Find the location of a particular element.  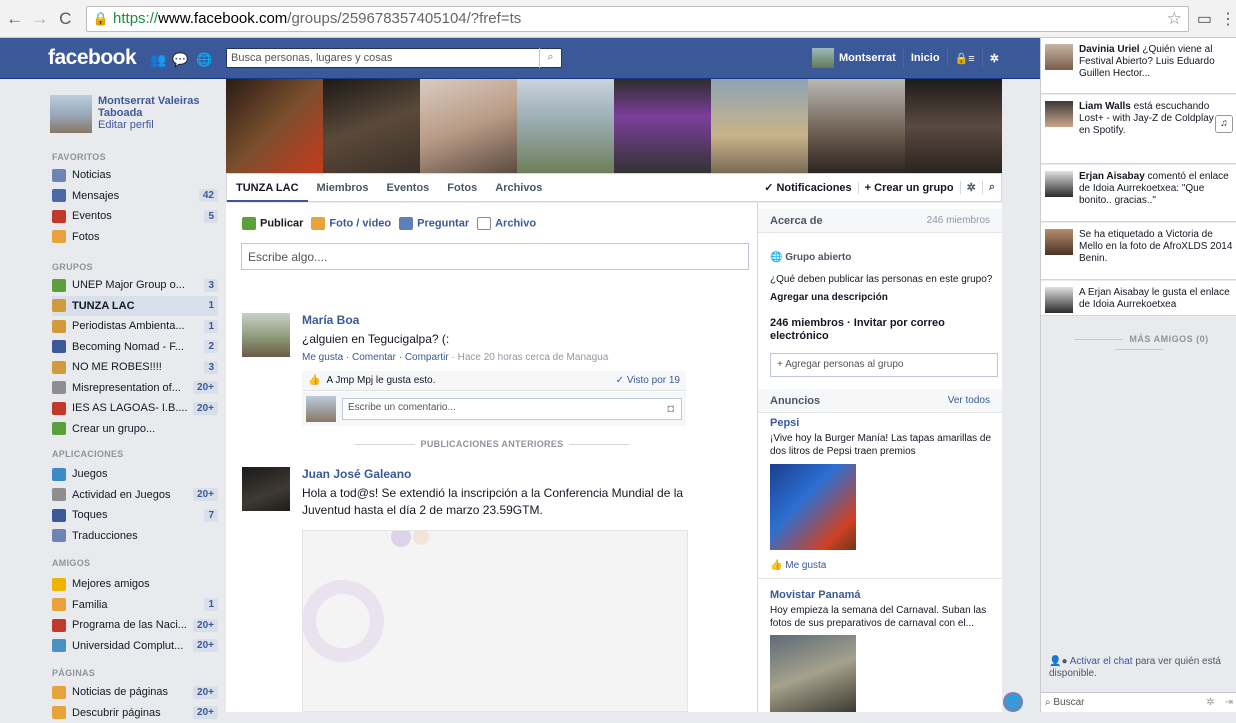

friend-requests-icon: 👥 is located at coordinates (158, 60).